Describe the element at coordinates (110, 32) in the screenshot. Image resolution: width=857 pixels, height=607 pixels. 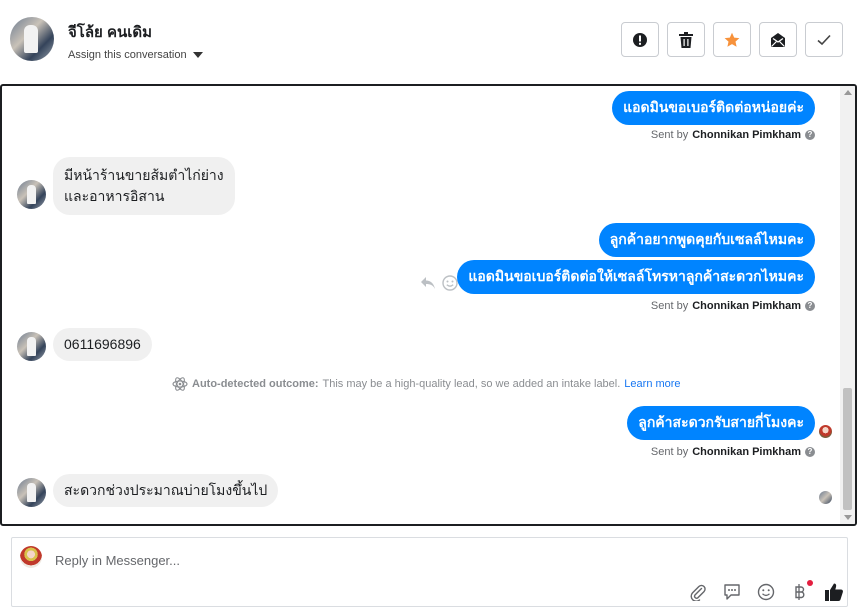
I see `contact-name: จีโล้ย คนเดิม` at that location.